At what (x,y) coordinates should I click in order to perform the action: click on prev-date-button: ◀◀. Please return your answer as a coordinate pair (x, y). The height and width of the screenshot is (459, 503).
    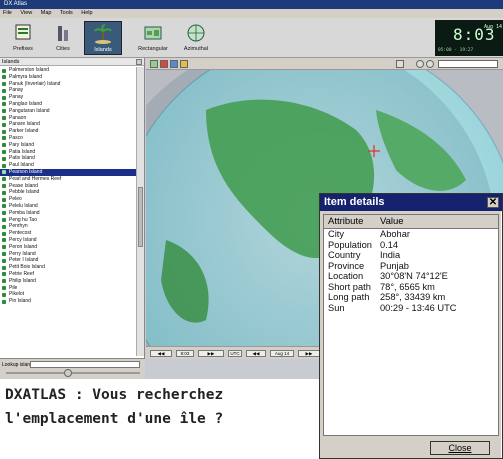
    Looking at the image, I should click on (256, 353).